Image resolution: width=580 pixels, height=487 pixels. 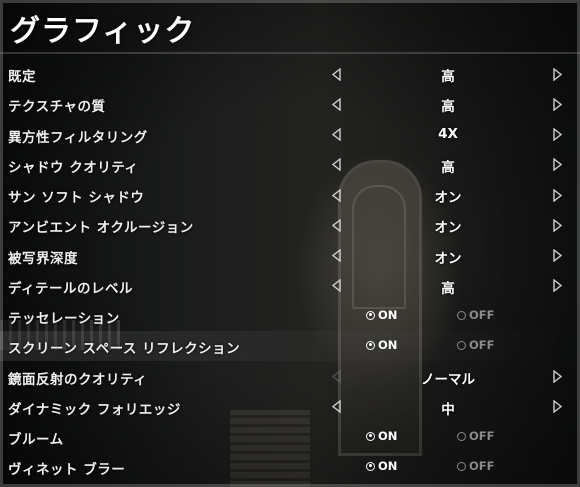 I want to click on settings-row: テッセレーション ON OFF, so click(x=290, y=316).